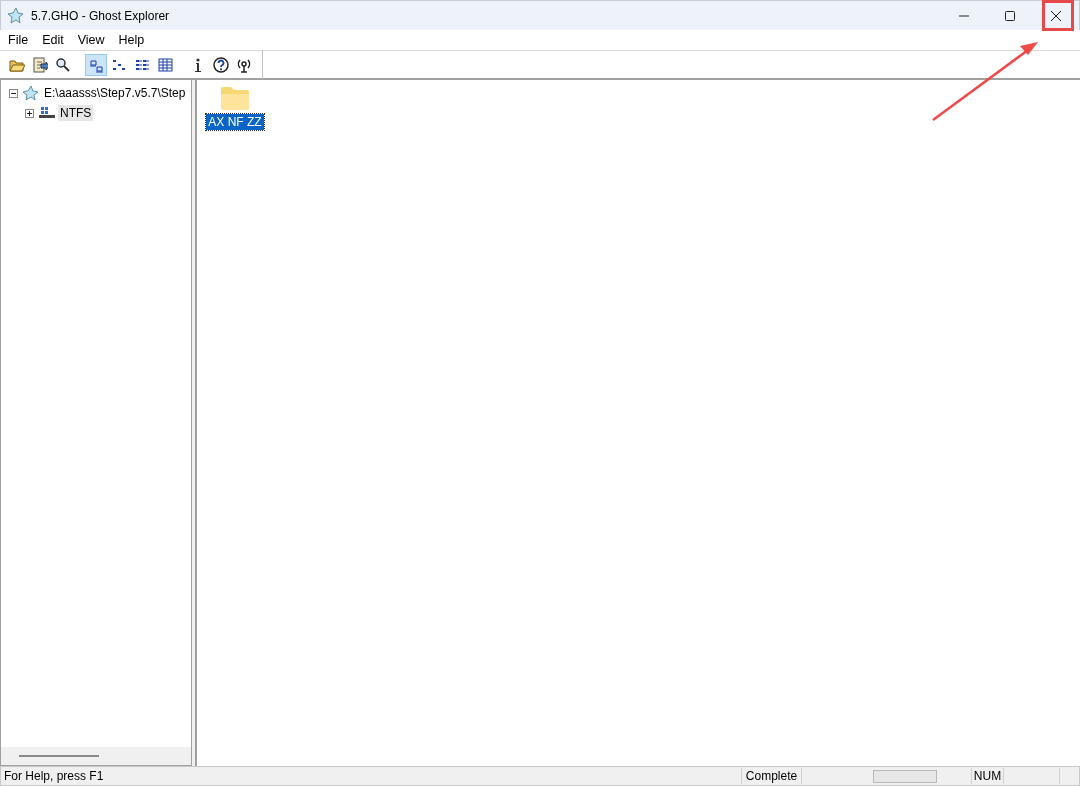 The image size is (1080, 786). I want to click on drive-icon, so click(47, 113).